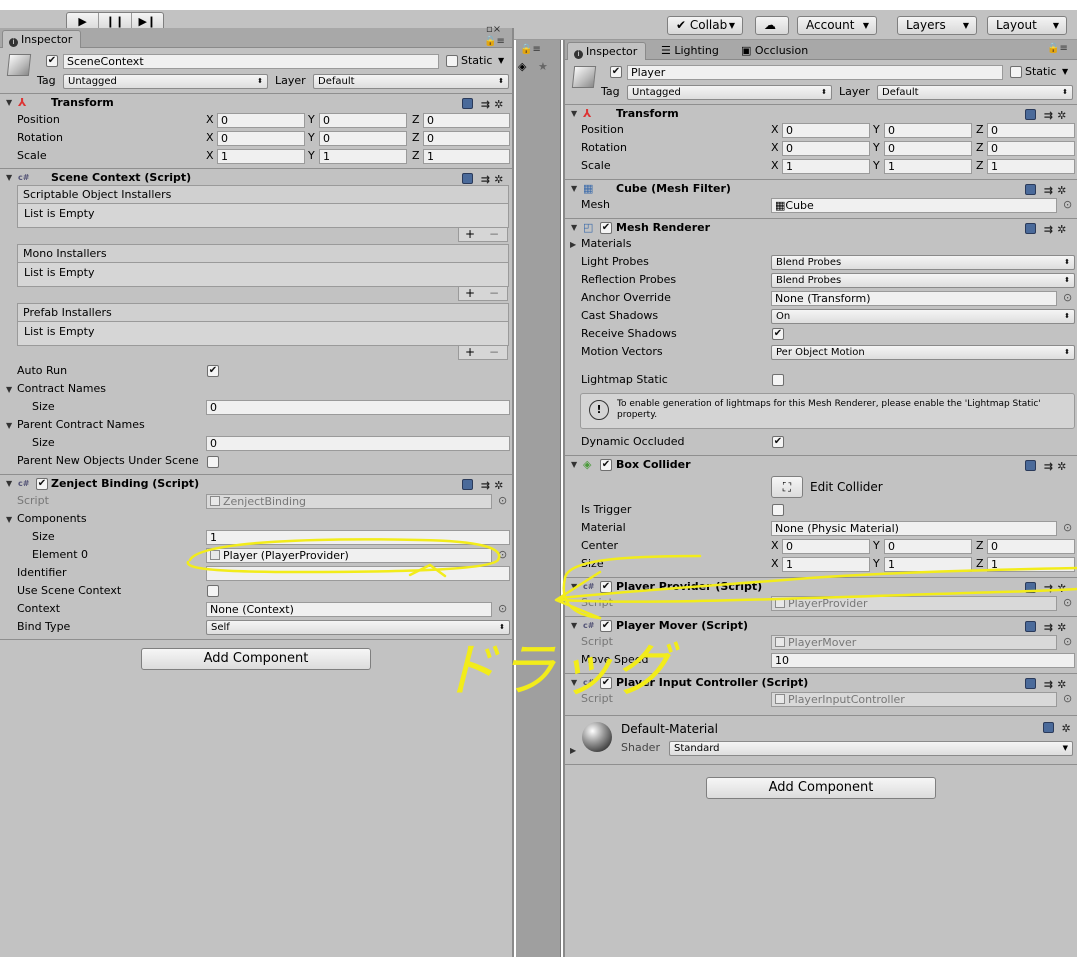 The height and width of the screenshot is (957, 1077). Describe the element at coordinates (821, 586) in the screenshot. I see `player-provider-header: ▼ c# ✔ Player Provider (Script) ⇉✲` at that location.